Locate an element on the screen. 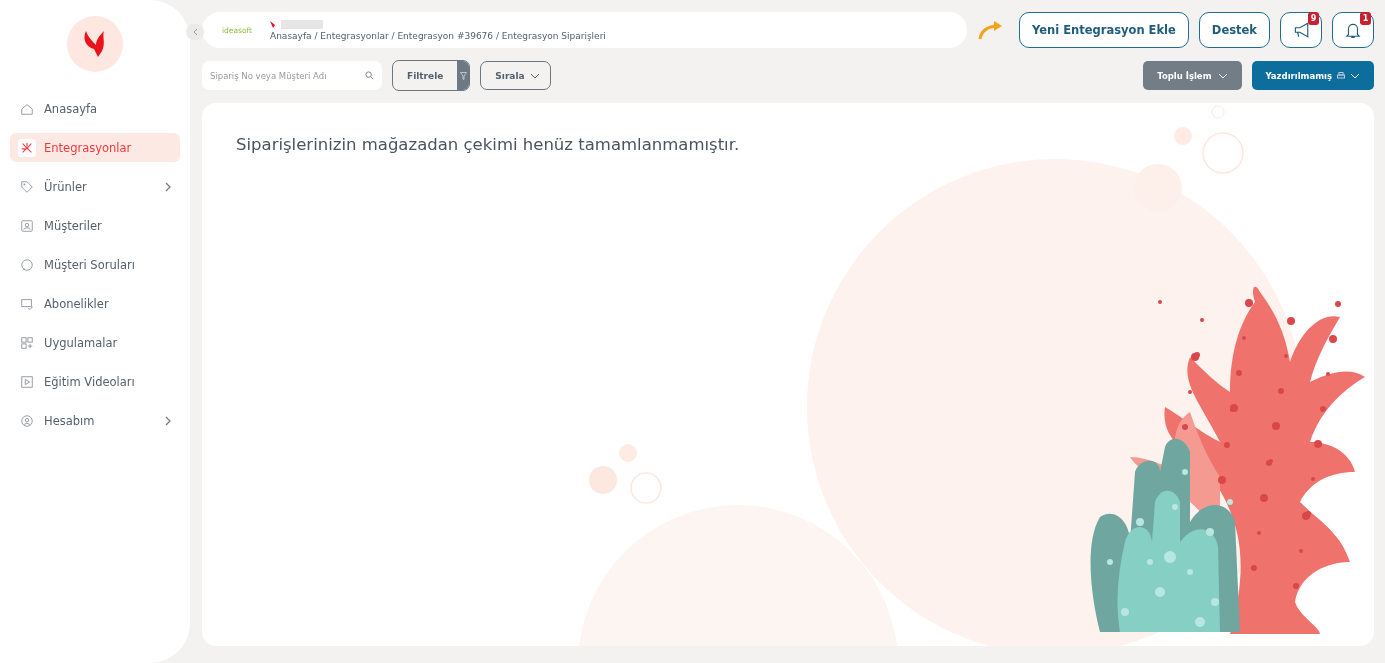 This screenshot has height=663, width=1385. house-icon is located at coordinates (27, 108).